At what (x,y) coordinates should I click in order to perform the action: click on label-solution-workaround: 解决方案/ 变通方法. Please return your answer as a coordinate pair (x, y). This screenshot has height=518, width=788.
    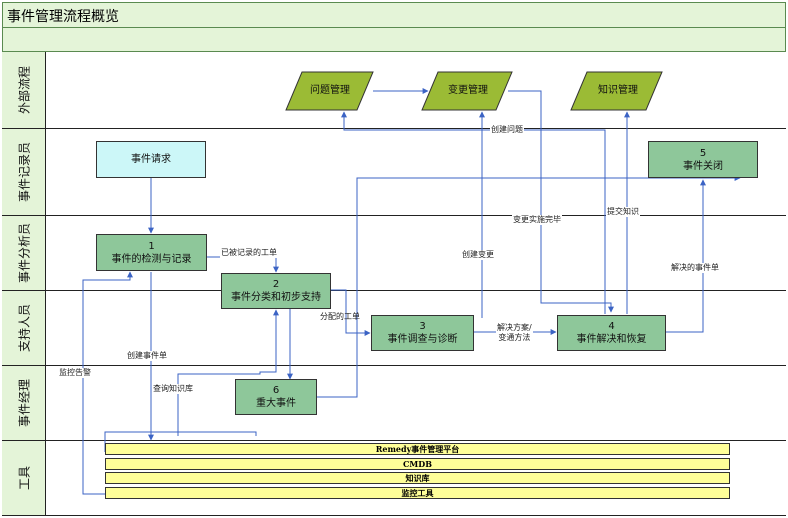
    Looking at the image, I should click on (514, 333).